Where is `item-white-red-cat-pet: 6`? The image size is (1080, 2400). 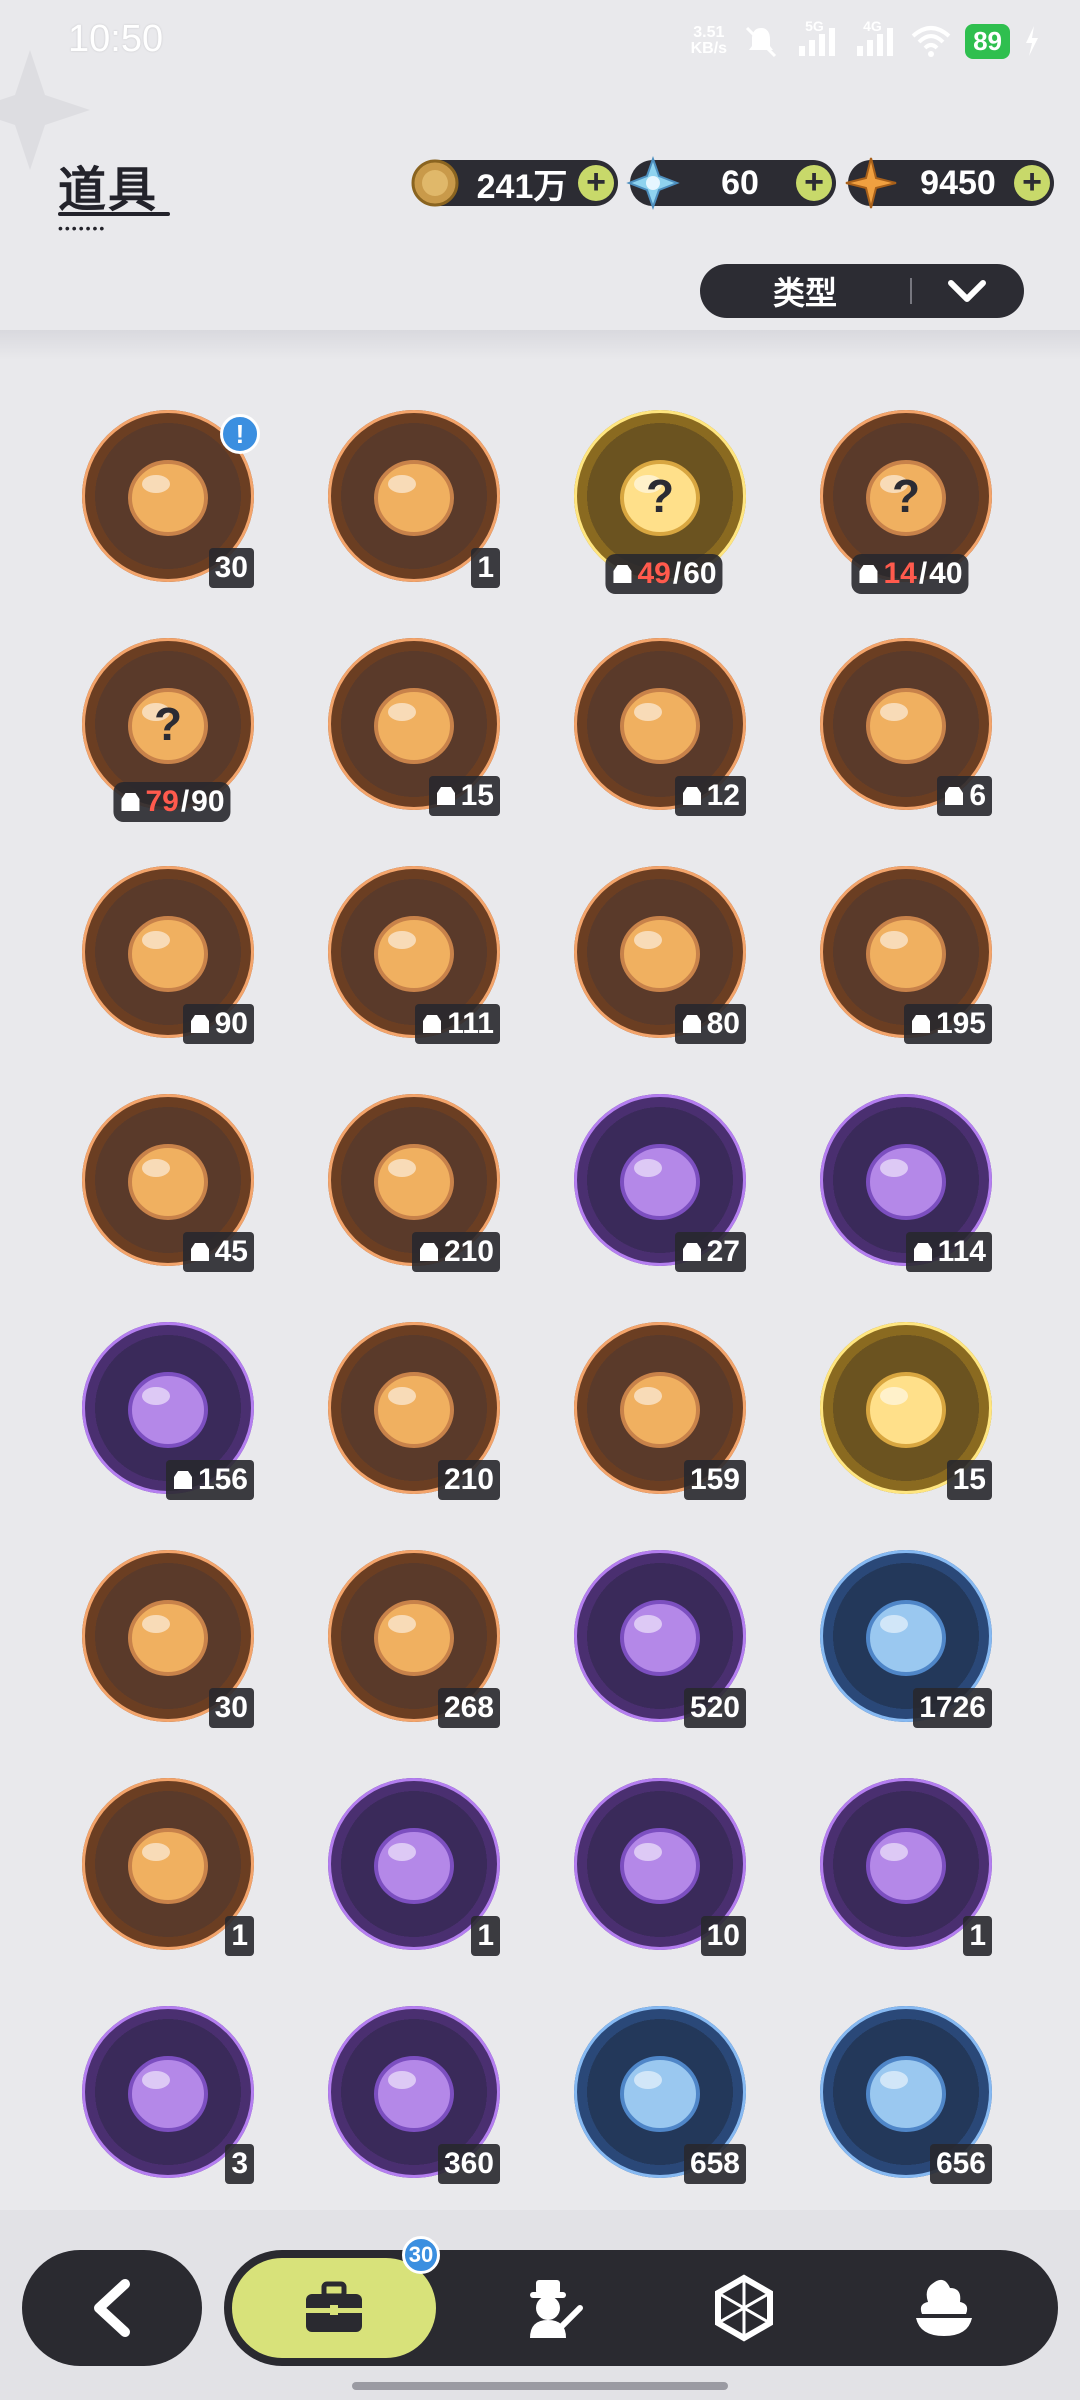
item-white-red-cat-pet: 6 is located at coordinates (910, 728).